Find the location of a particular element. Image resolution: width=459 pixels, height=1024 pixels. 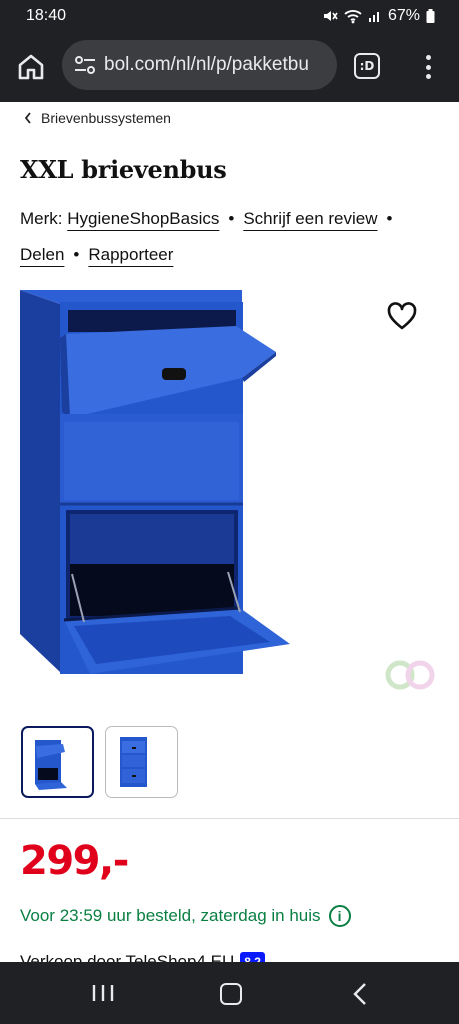

delivery-text: Voor 23:59 uur besteld, zaterdag in huis is located at coordinates (170, 915).